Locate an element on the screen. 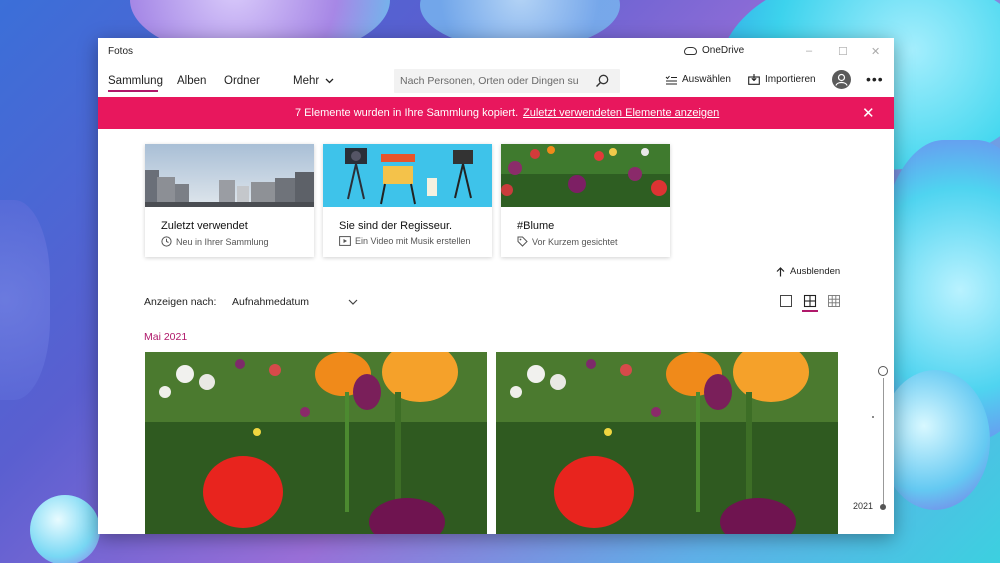 This screenshot has width=1000, height=563. tag-icon is located at coordinates (522, 241).